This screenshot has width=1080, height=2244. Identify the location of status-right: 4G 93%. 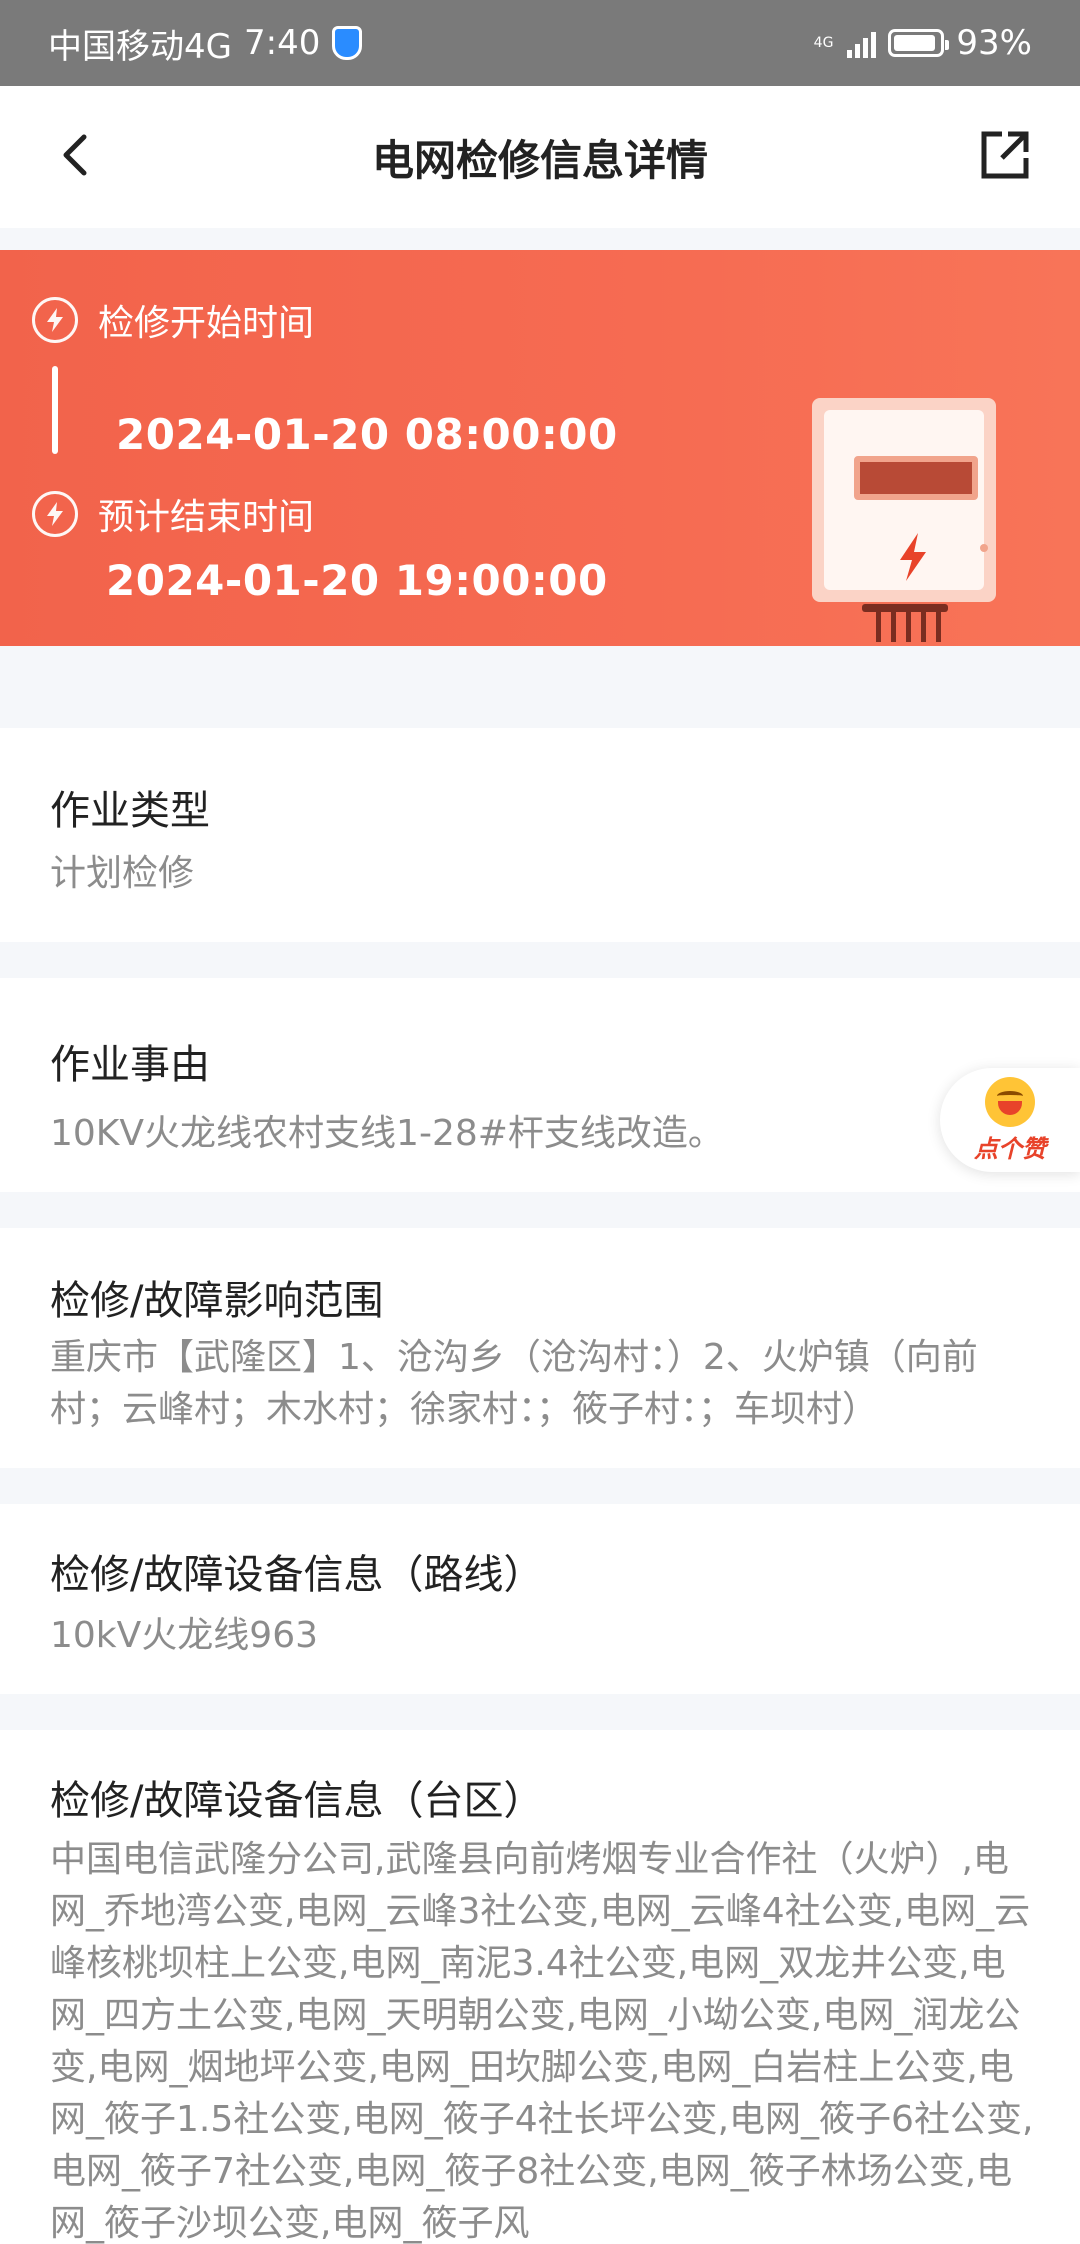
(923, 43).